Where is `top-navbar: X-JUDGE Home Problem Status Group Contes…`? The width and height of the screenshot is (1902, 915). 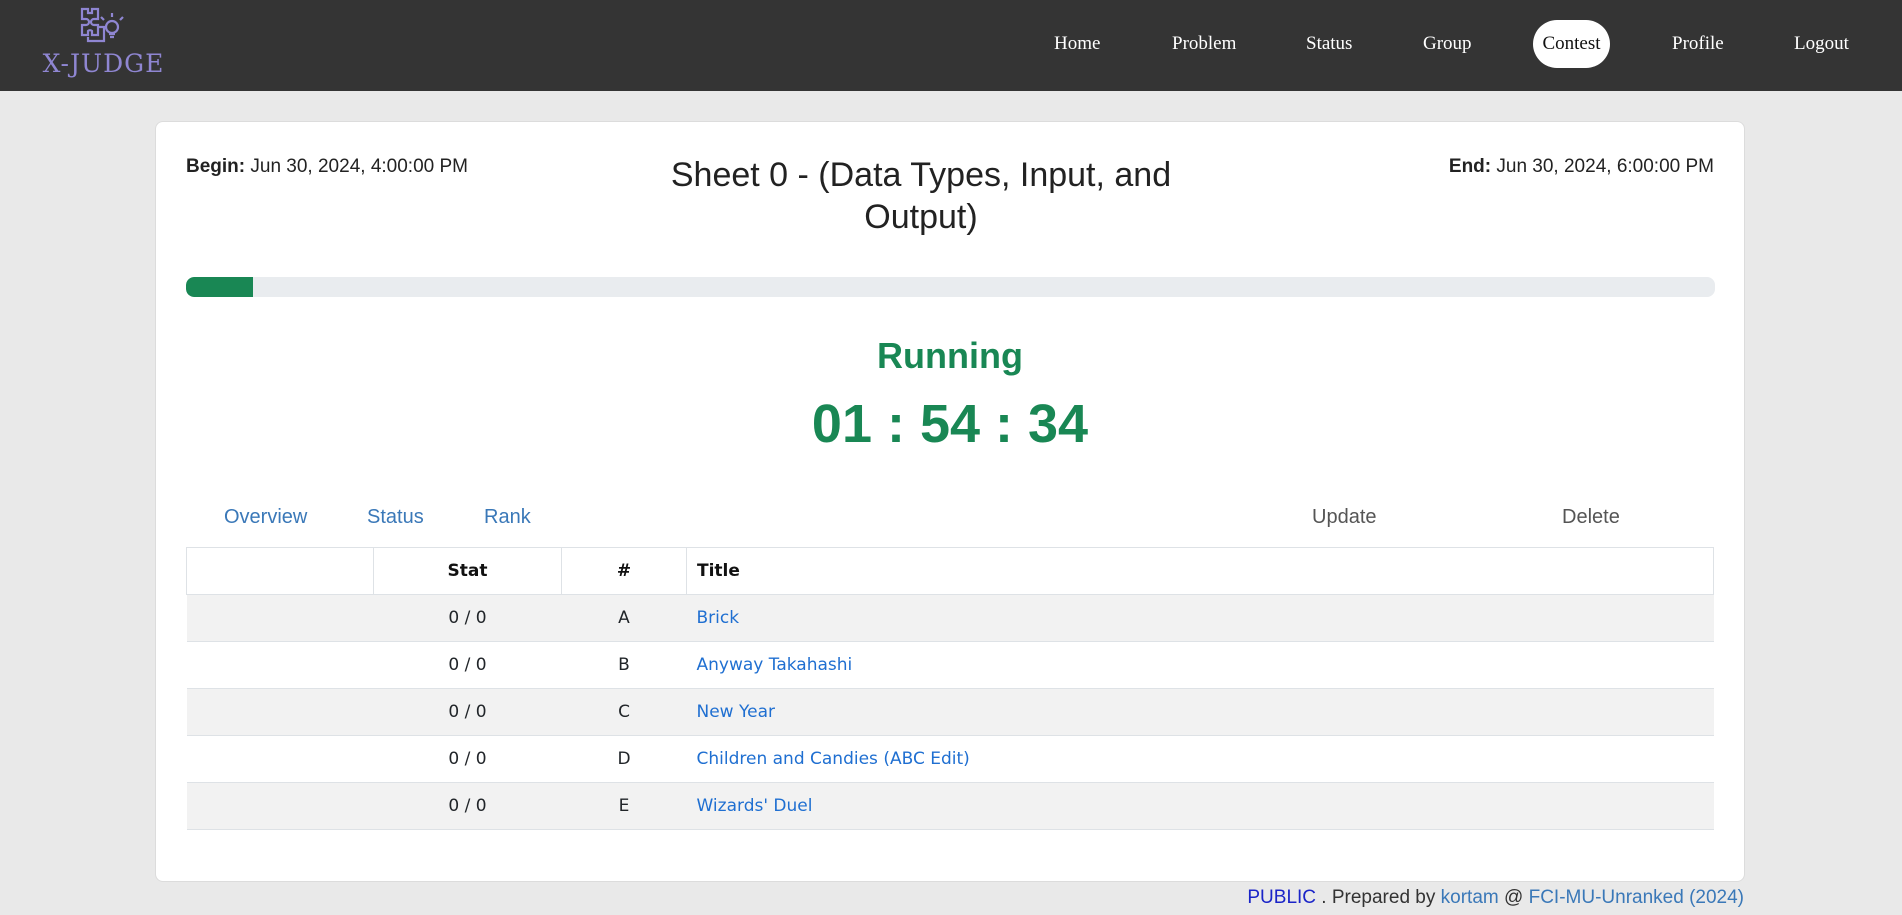 top-navbar: X-JUDGE Home Problem Status Group Contes… is located at coordinates (951, 45).